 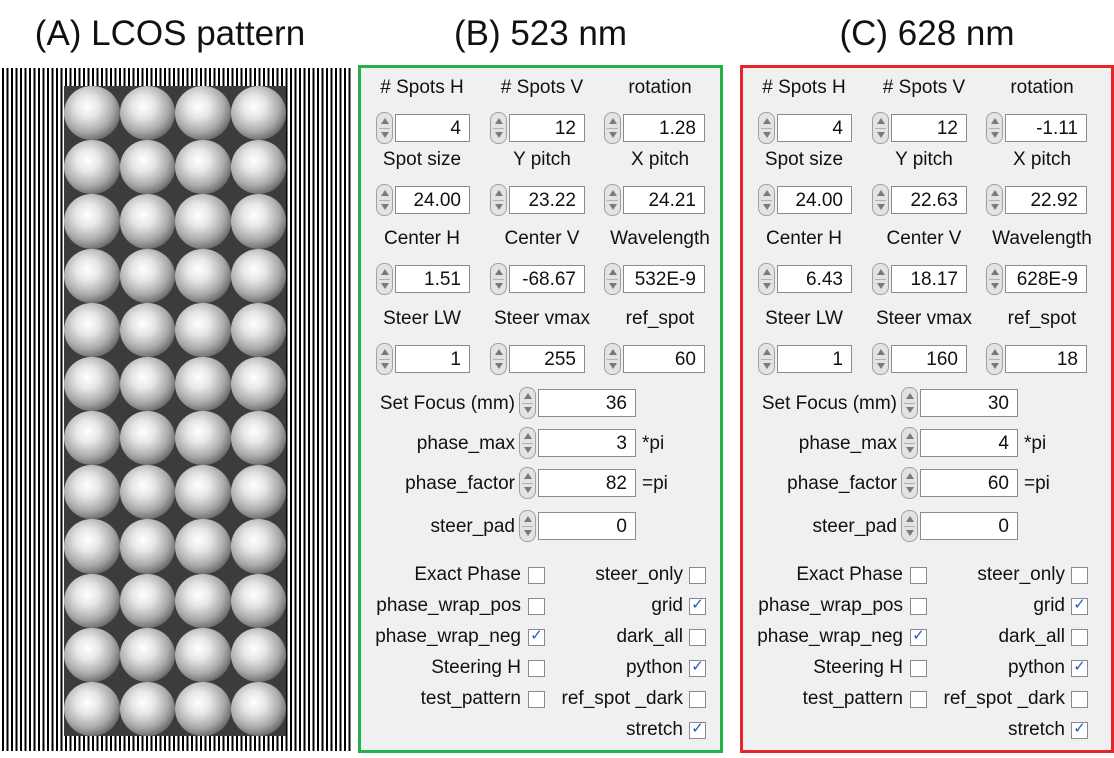 What do you see at coordinates (587, 403) in the screenshot?
I see `set-focus-field: 36` at bounding box center [587, 403].